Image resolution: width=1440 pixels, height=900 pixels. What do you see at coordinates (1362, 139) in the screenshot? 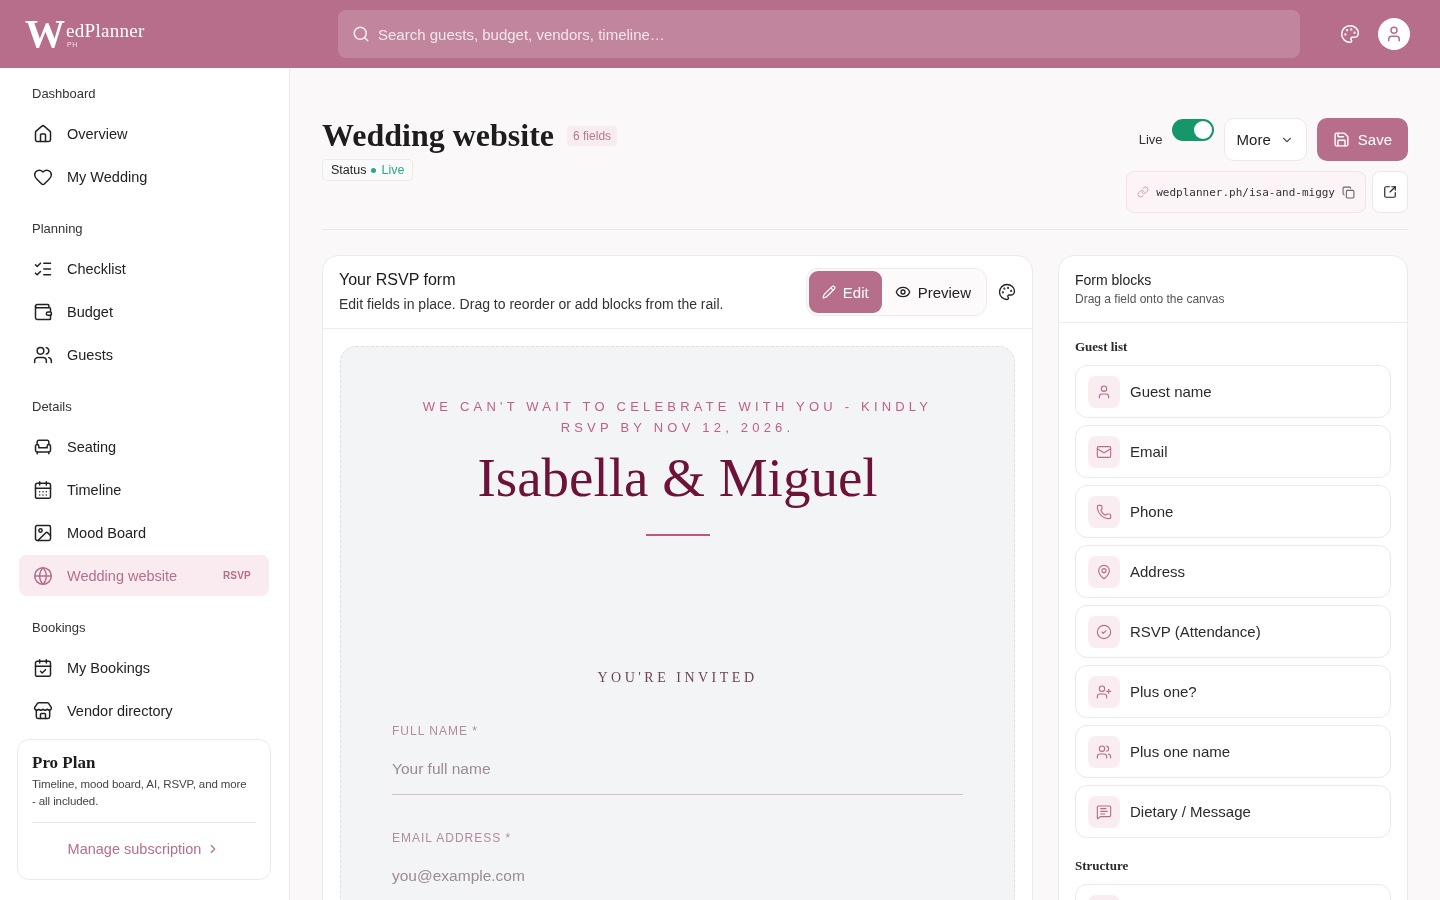
I see `save-button: Save` at bounding box center [1362, 139].